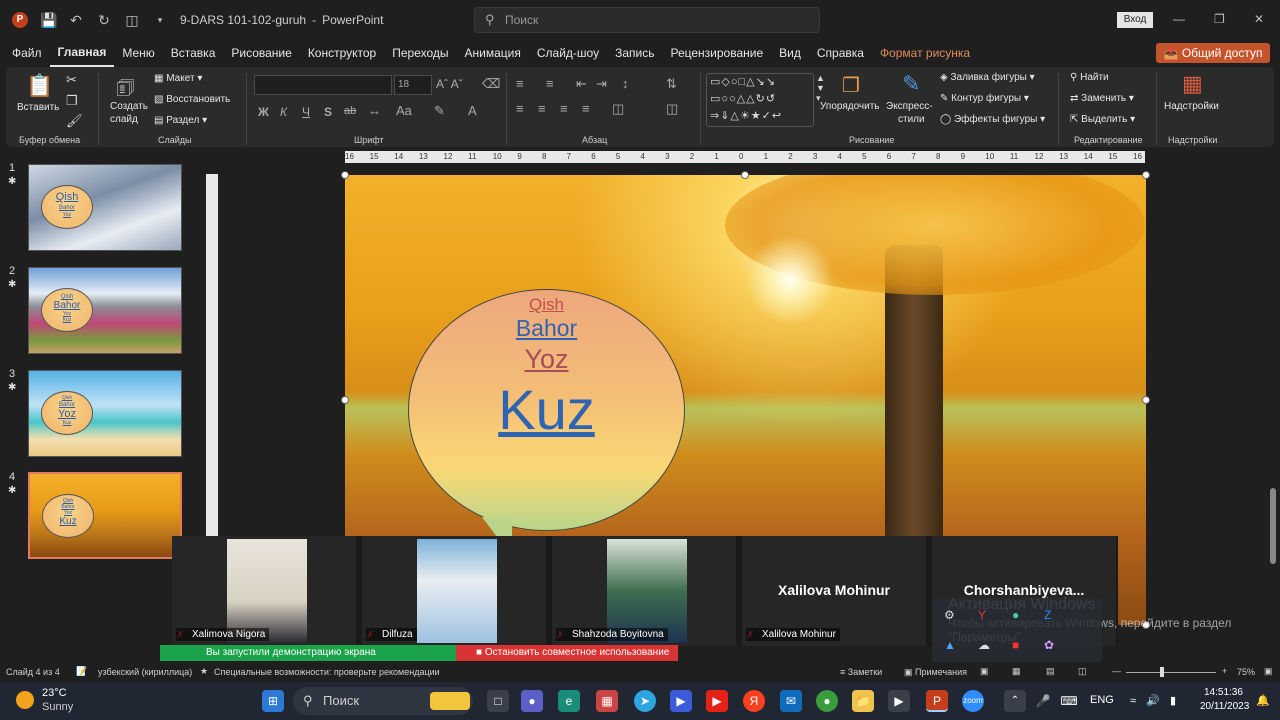 The image size is (1280, 720). Describe the element at coordinates (145, 672) in the screenshot. I see `language-indicator: узбекский (кириллица)` at that location.